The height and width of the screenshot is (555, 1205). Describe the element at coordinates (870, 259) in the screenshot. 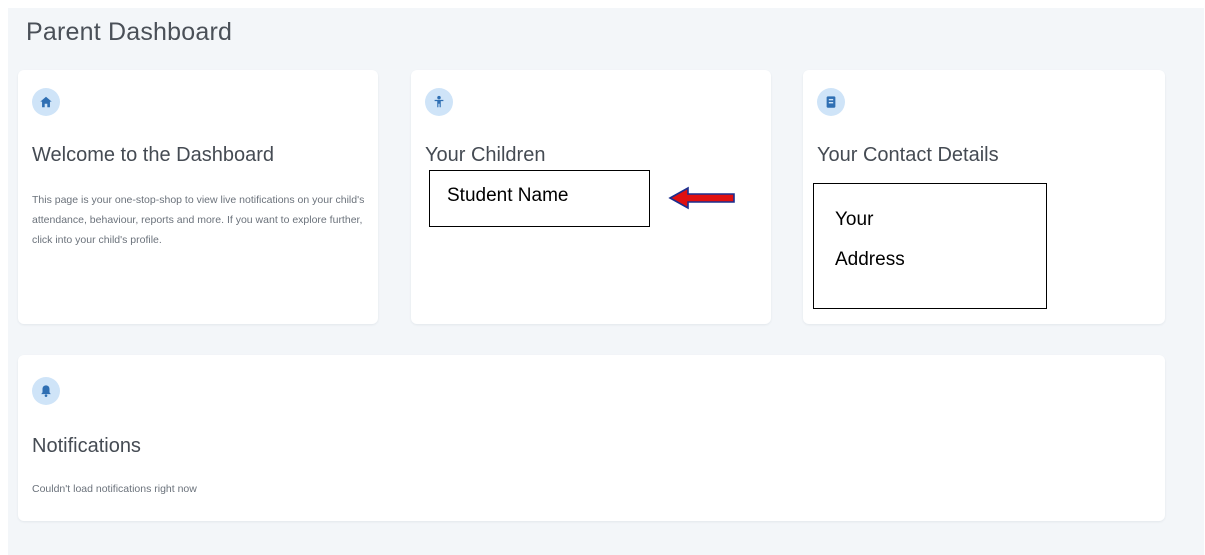

I see `address-line-2: Address` at that location.